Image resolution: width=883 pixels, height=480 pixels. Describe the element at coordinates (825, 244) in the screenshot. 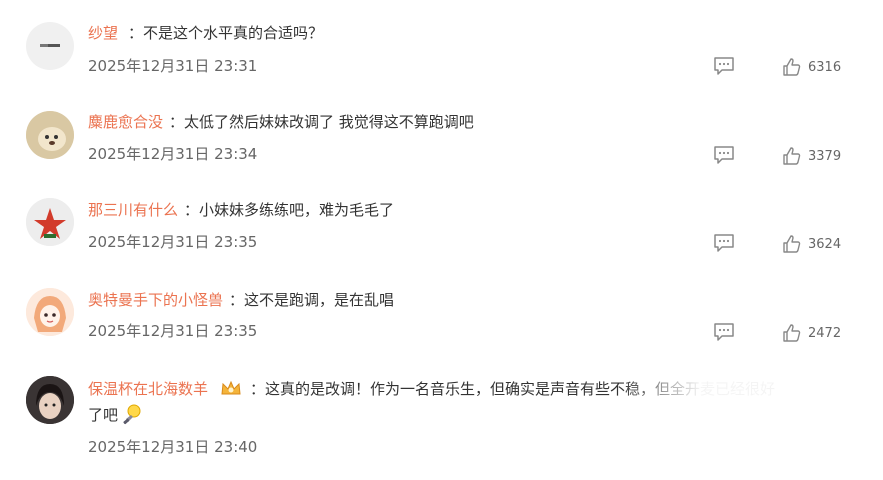

I see `like-count: 3624` at that location.